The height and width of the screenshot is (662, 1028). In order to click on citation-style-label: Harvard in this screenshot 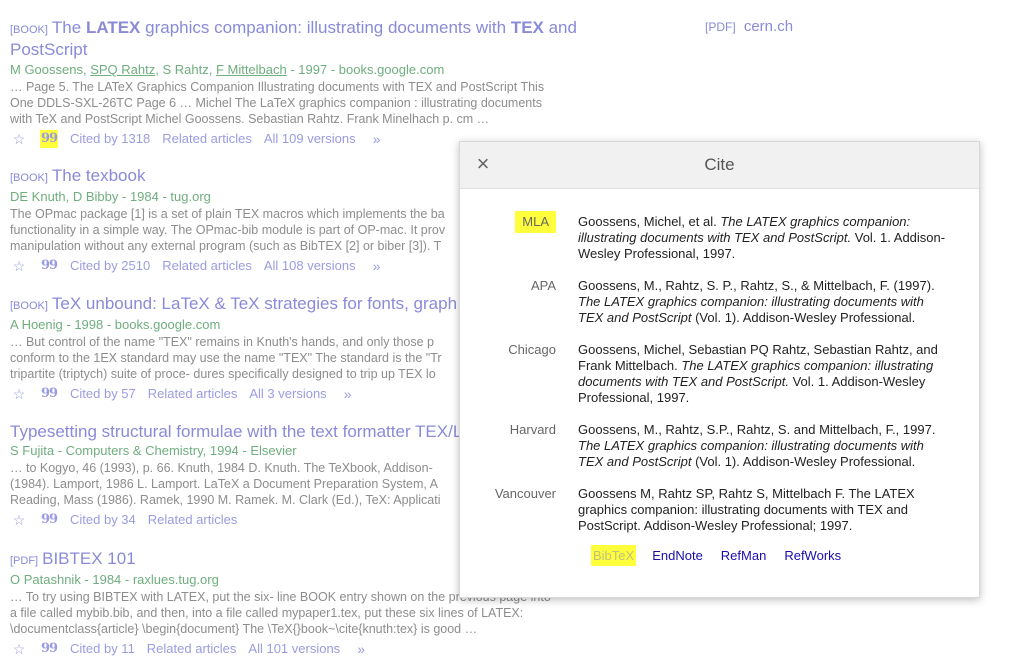, I will do `click(532, 429)`.